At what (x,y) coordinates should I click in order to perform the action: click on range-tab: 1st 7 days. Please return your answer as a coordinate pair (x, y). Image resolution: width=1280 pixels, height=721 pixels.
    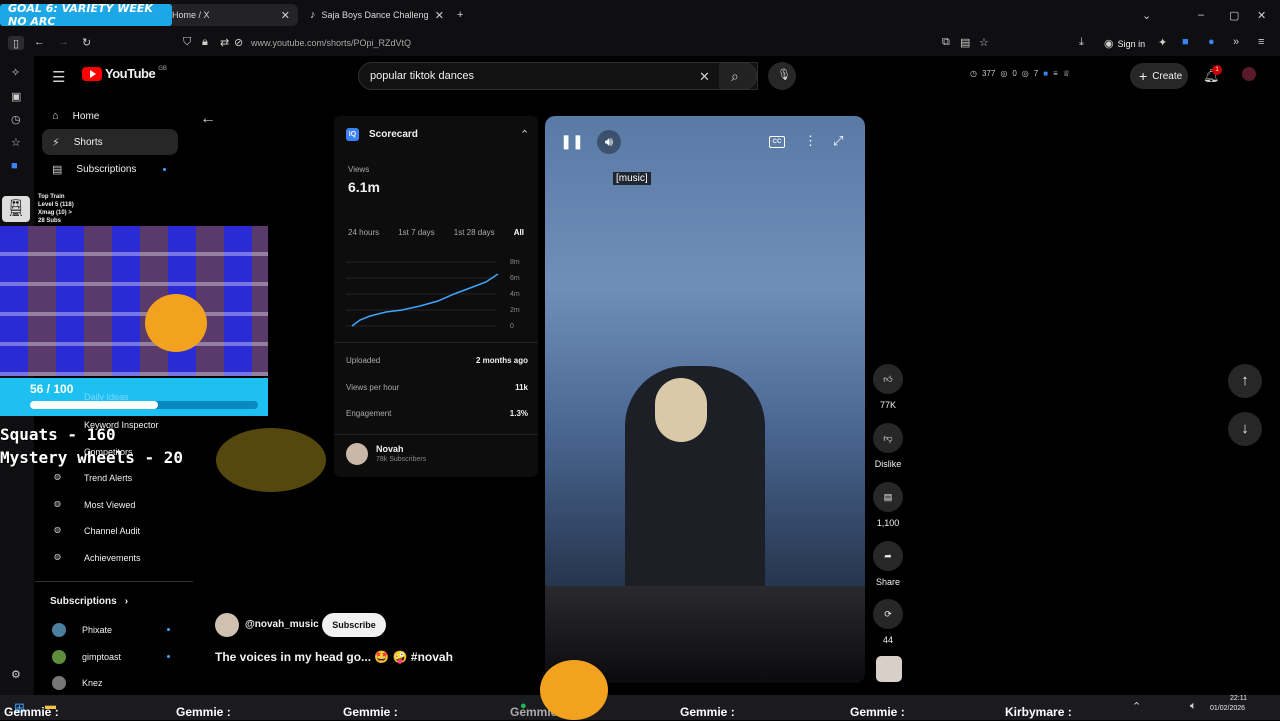
    Looking at the image, I should click on (416, 232).